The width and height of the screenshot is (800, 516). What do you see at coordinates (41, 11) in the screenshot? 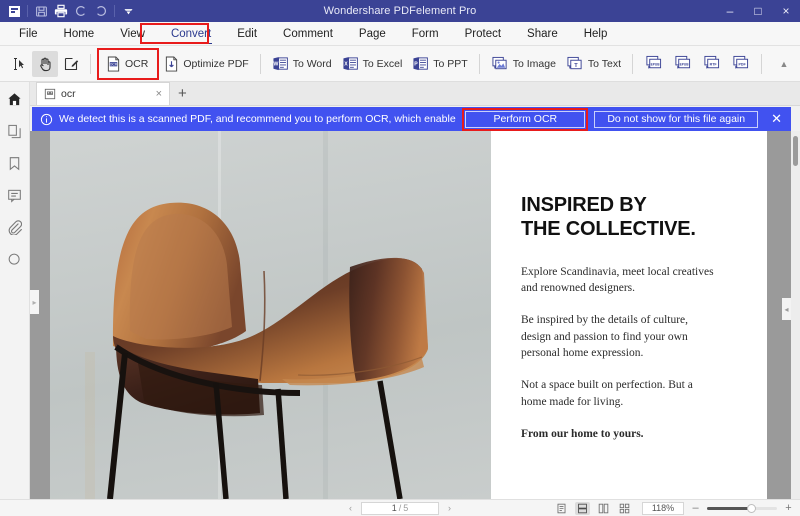
I see `save-icon` at bounding box center [41, 11].